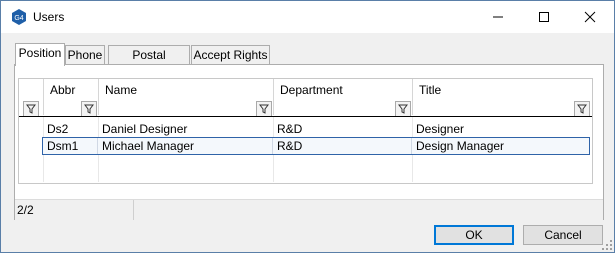 Image resolution: width=615 pixels, height=253 pixels. Describe the element at coordinates (502, 98) in the screenshot. I see `column-header-title: Title` at that location.